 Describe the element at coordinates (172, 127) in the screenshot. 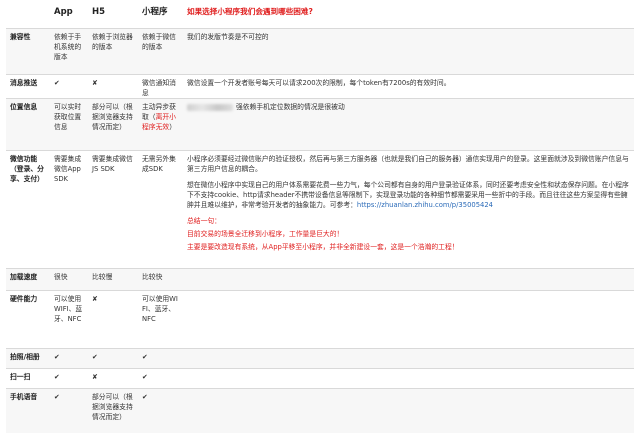

I see `mp-text-end: ）` at that location.